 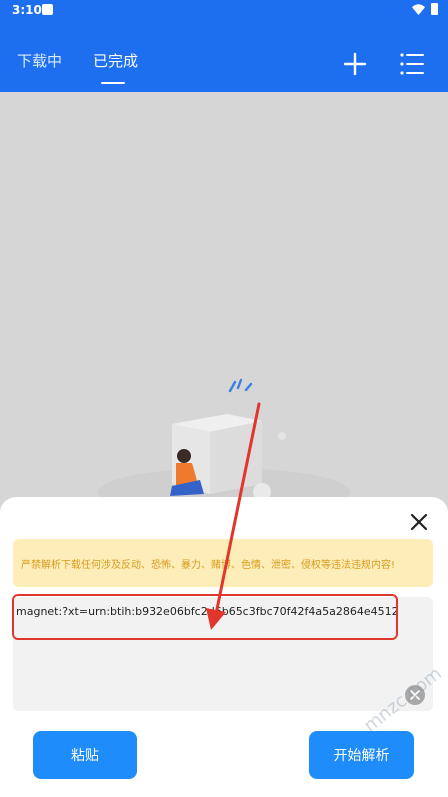 What do you see at coordinates (39, 60) in the screenshot?
I see `tab-downloading: 下载中` at bounding box center [39, 60].